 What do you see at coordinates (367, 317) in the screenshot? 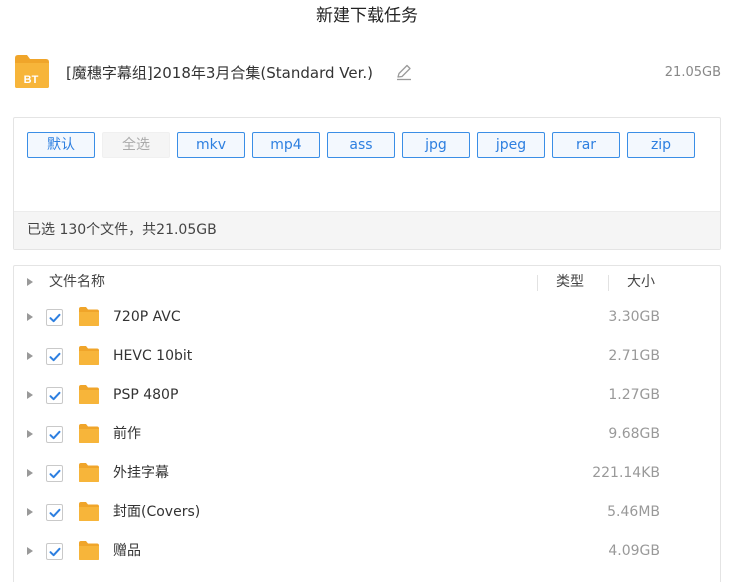
I see `file-row: 720P AVC 3.30GB` at bounding box center [367, 317].